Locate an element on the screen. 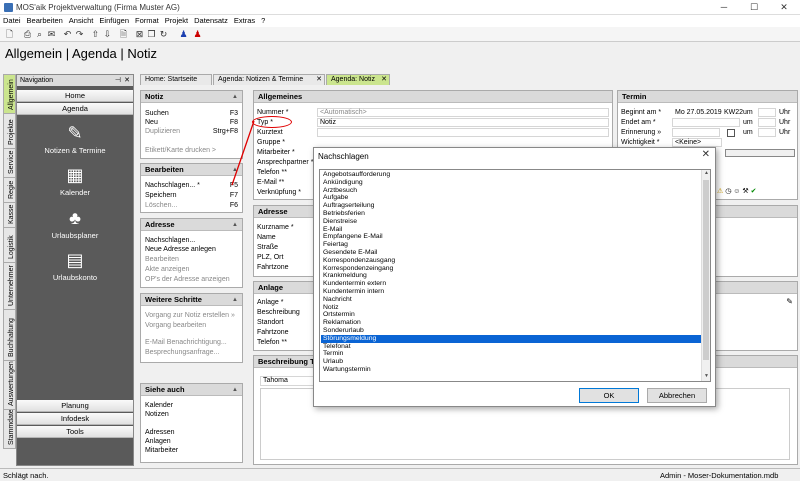 Image resolution: width=800 pixels, height=481 pixels. vertical-tab-service: Service is located at coordinates (9, 163).